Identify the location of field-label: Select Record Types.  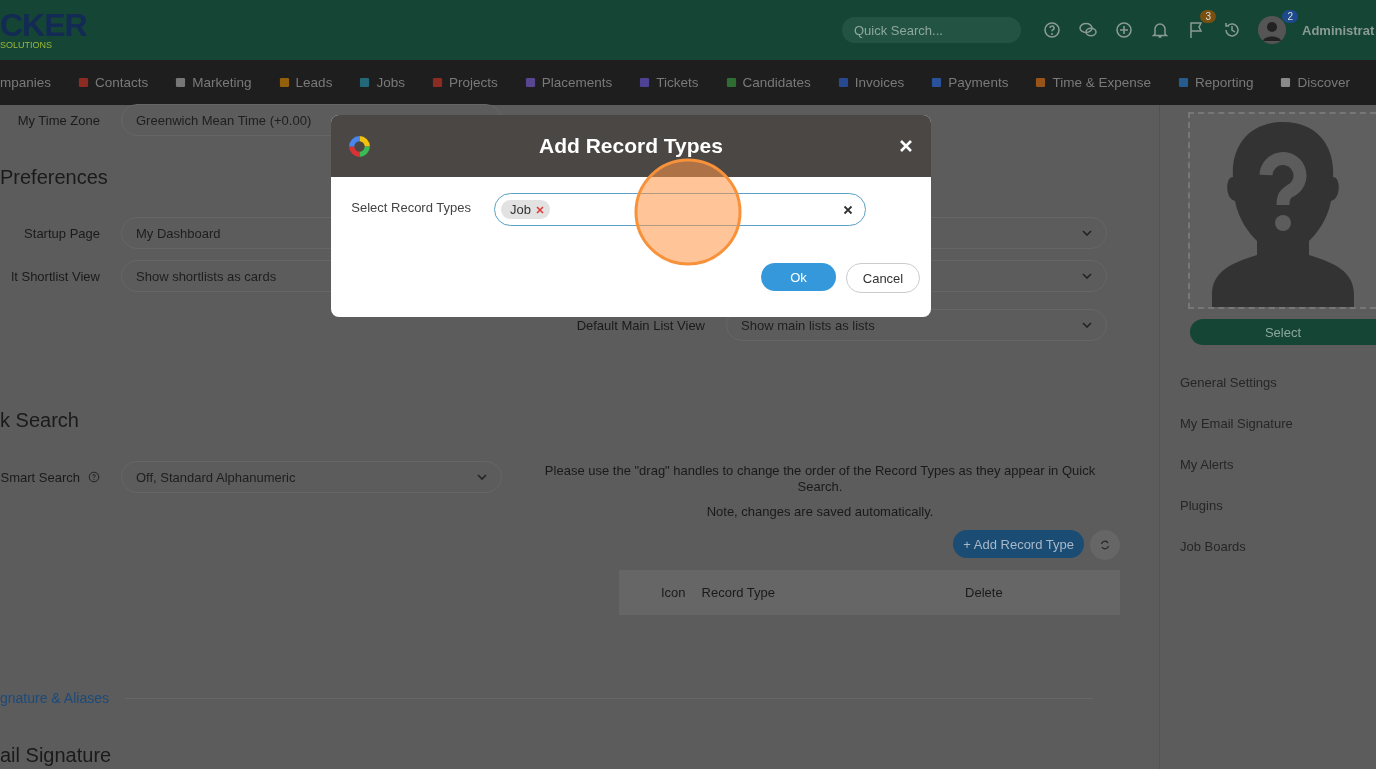
(410, 208).